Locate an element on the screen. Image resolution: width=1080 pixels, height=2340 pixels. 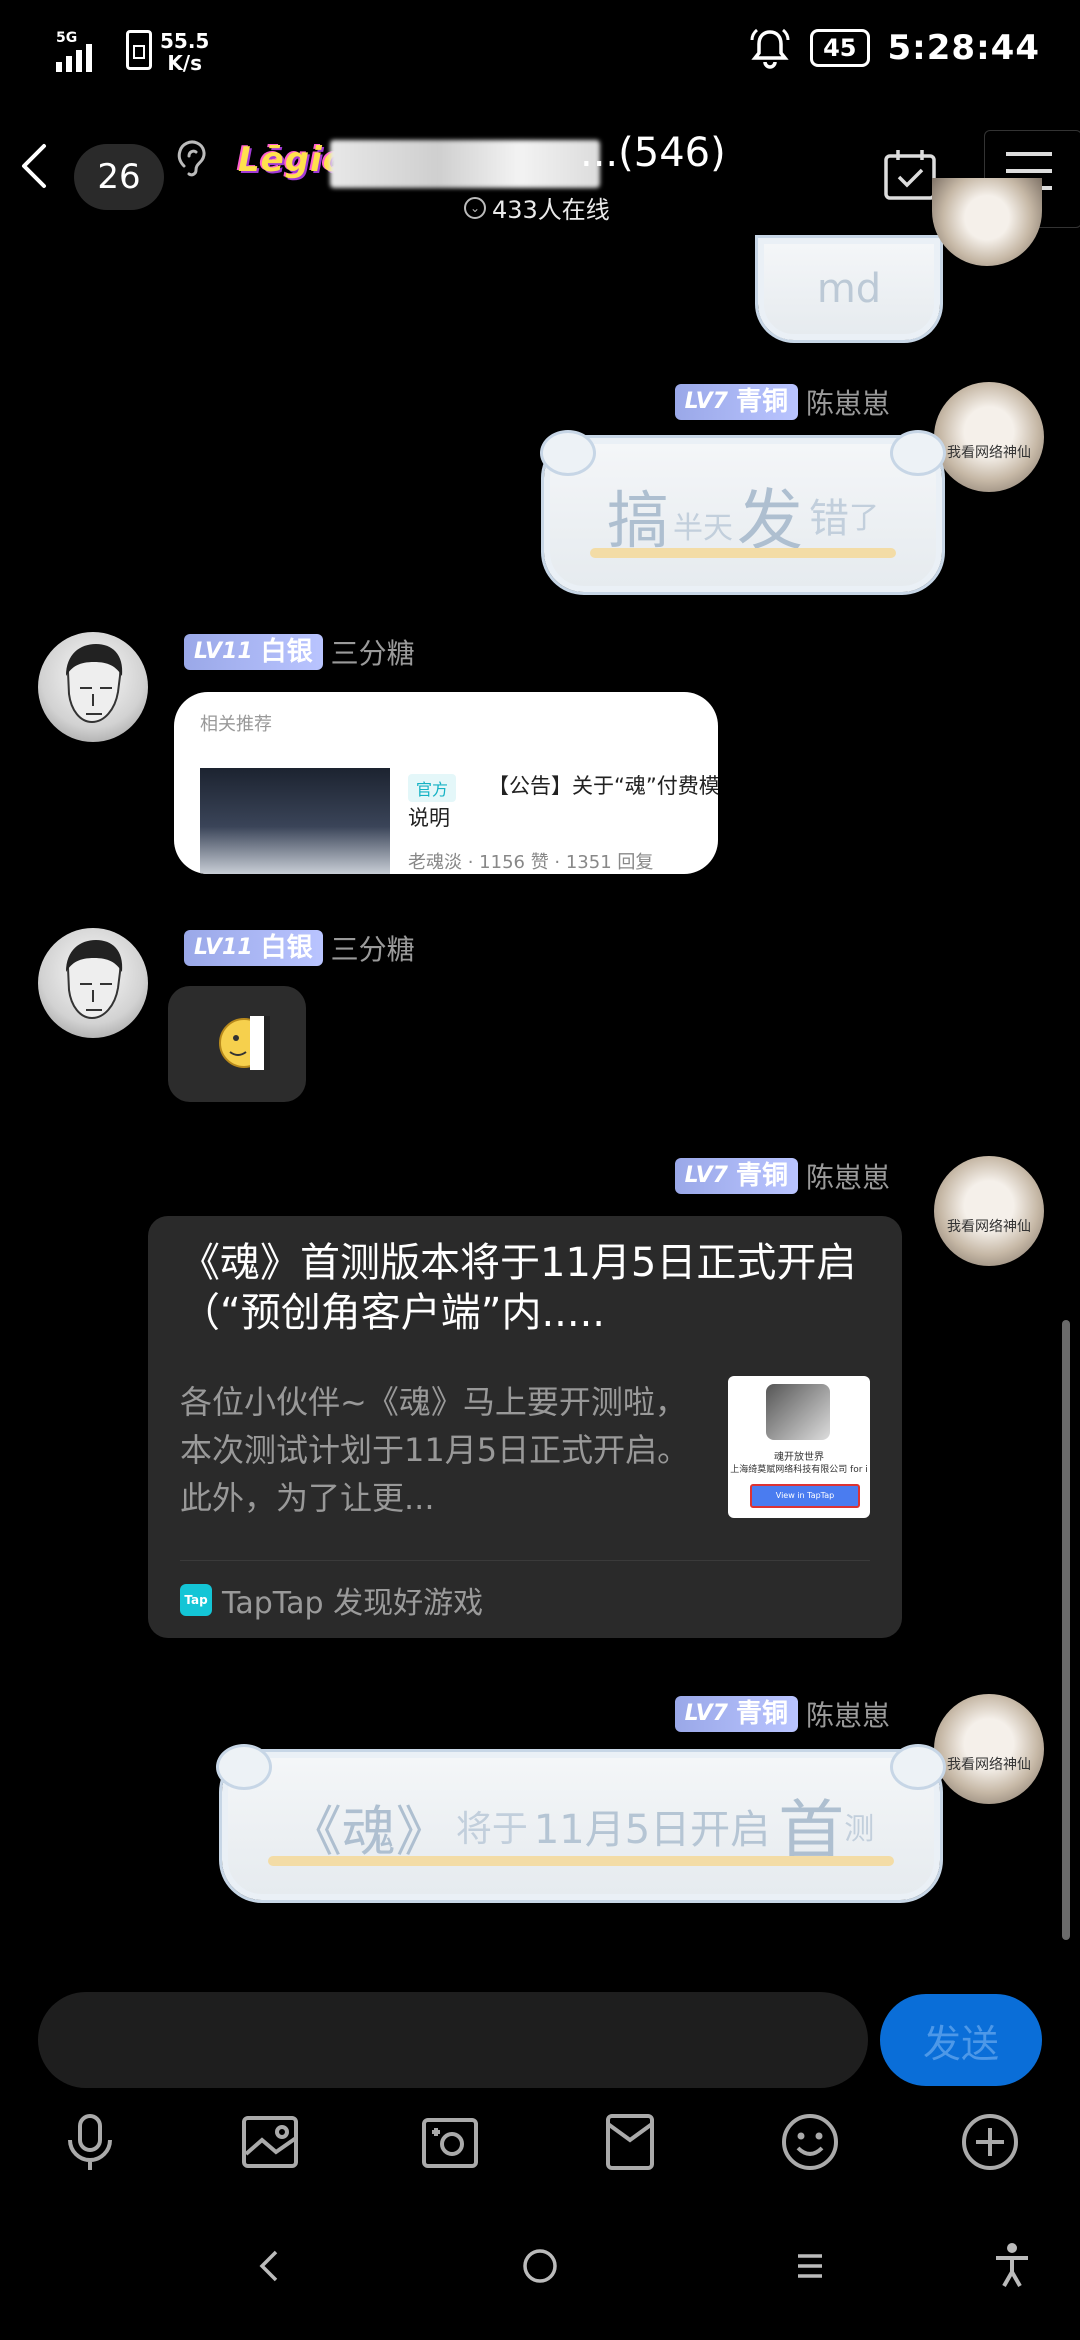
online-status: ⌄ 433人在线 is located at coordinates (537, 207).